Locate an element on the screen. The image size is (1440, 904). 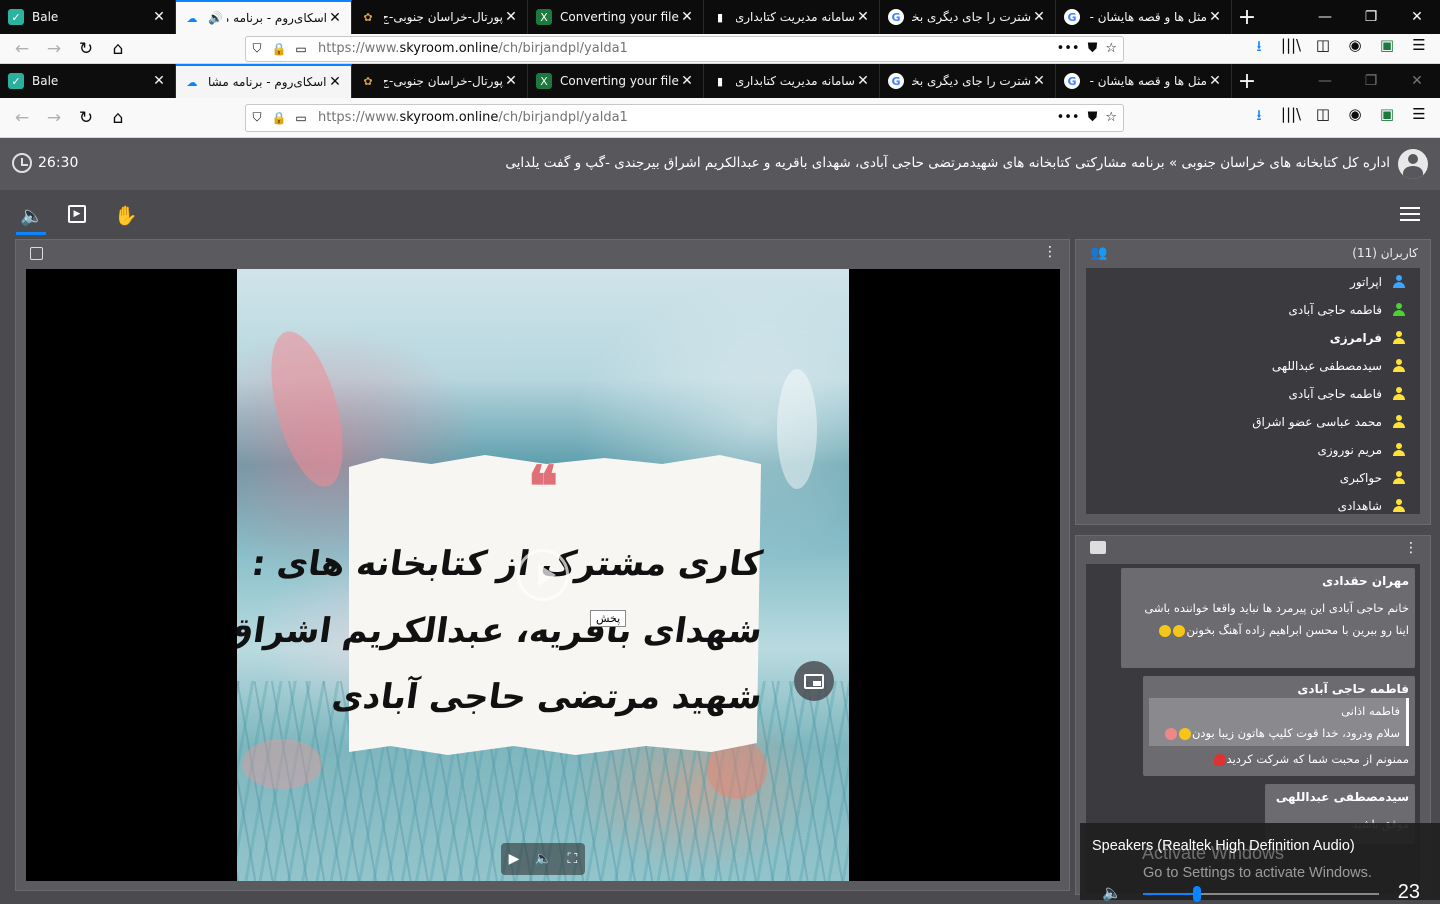
play-overlay-icon is located at coordinates (543, 575).